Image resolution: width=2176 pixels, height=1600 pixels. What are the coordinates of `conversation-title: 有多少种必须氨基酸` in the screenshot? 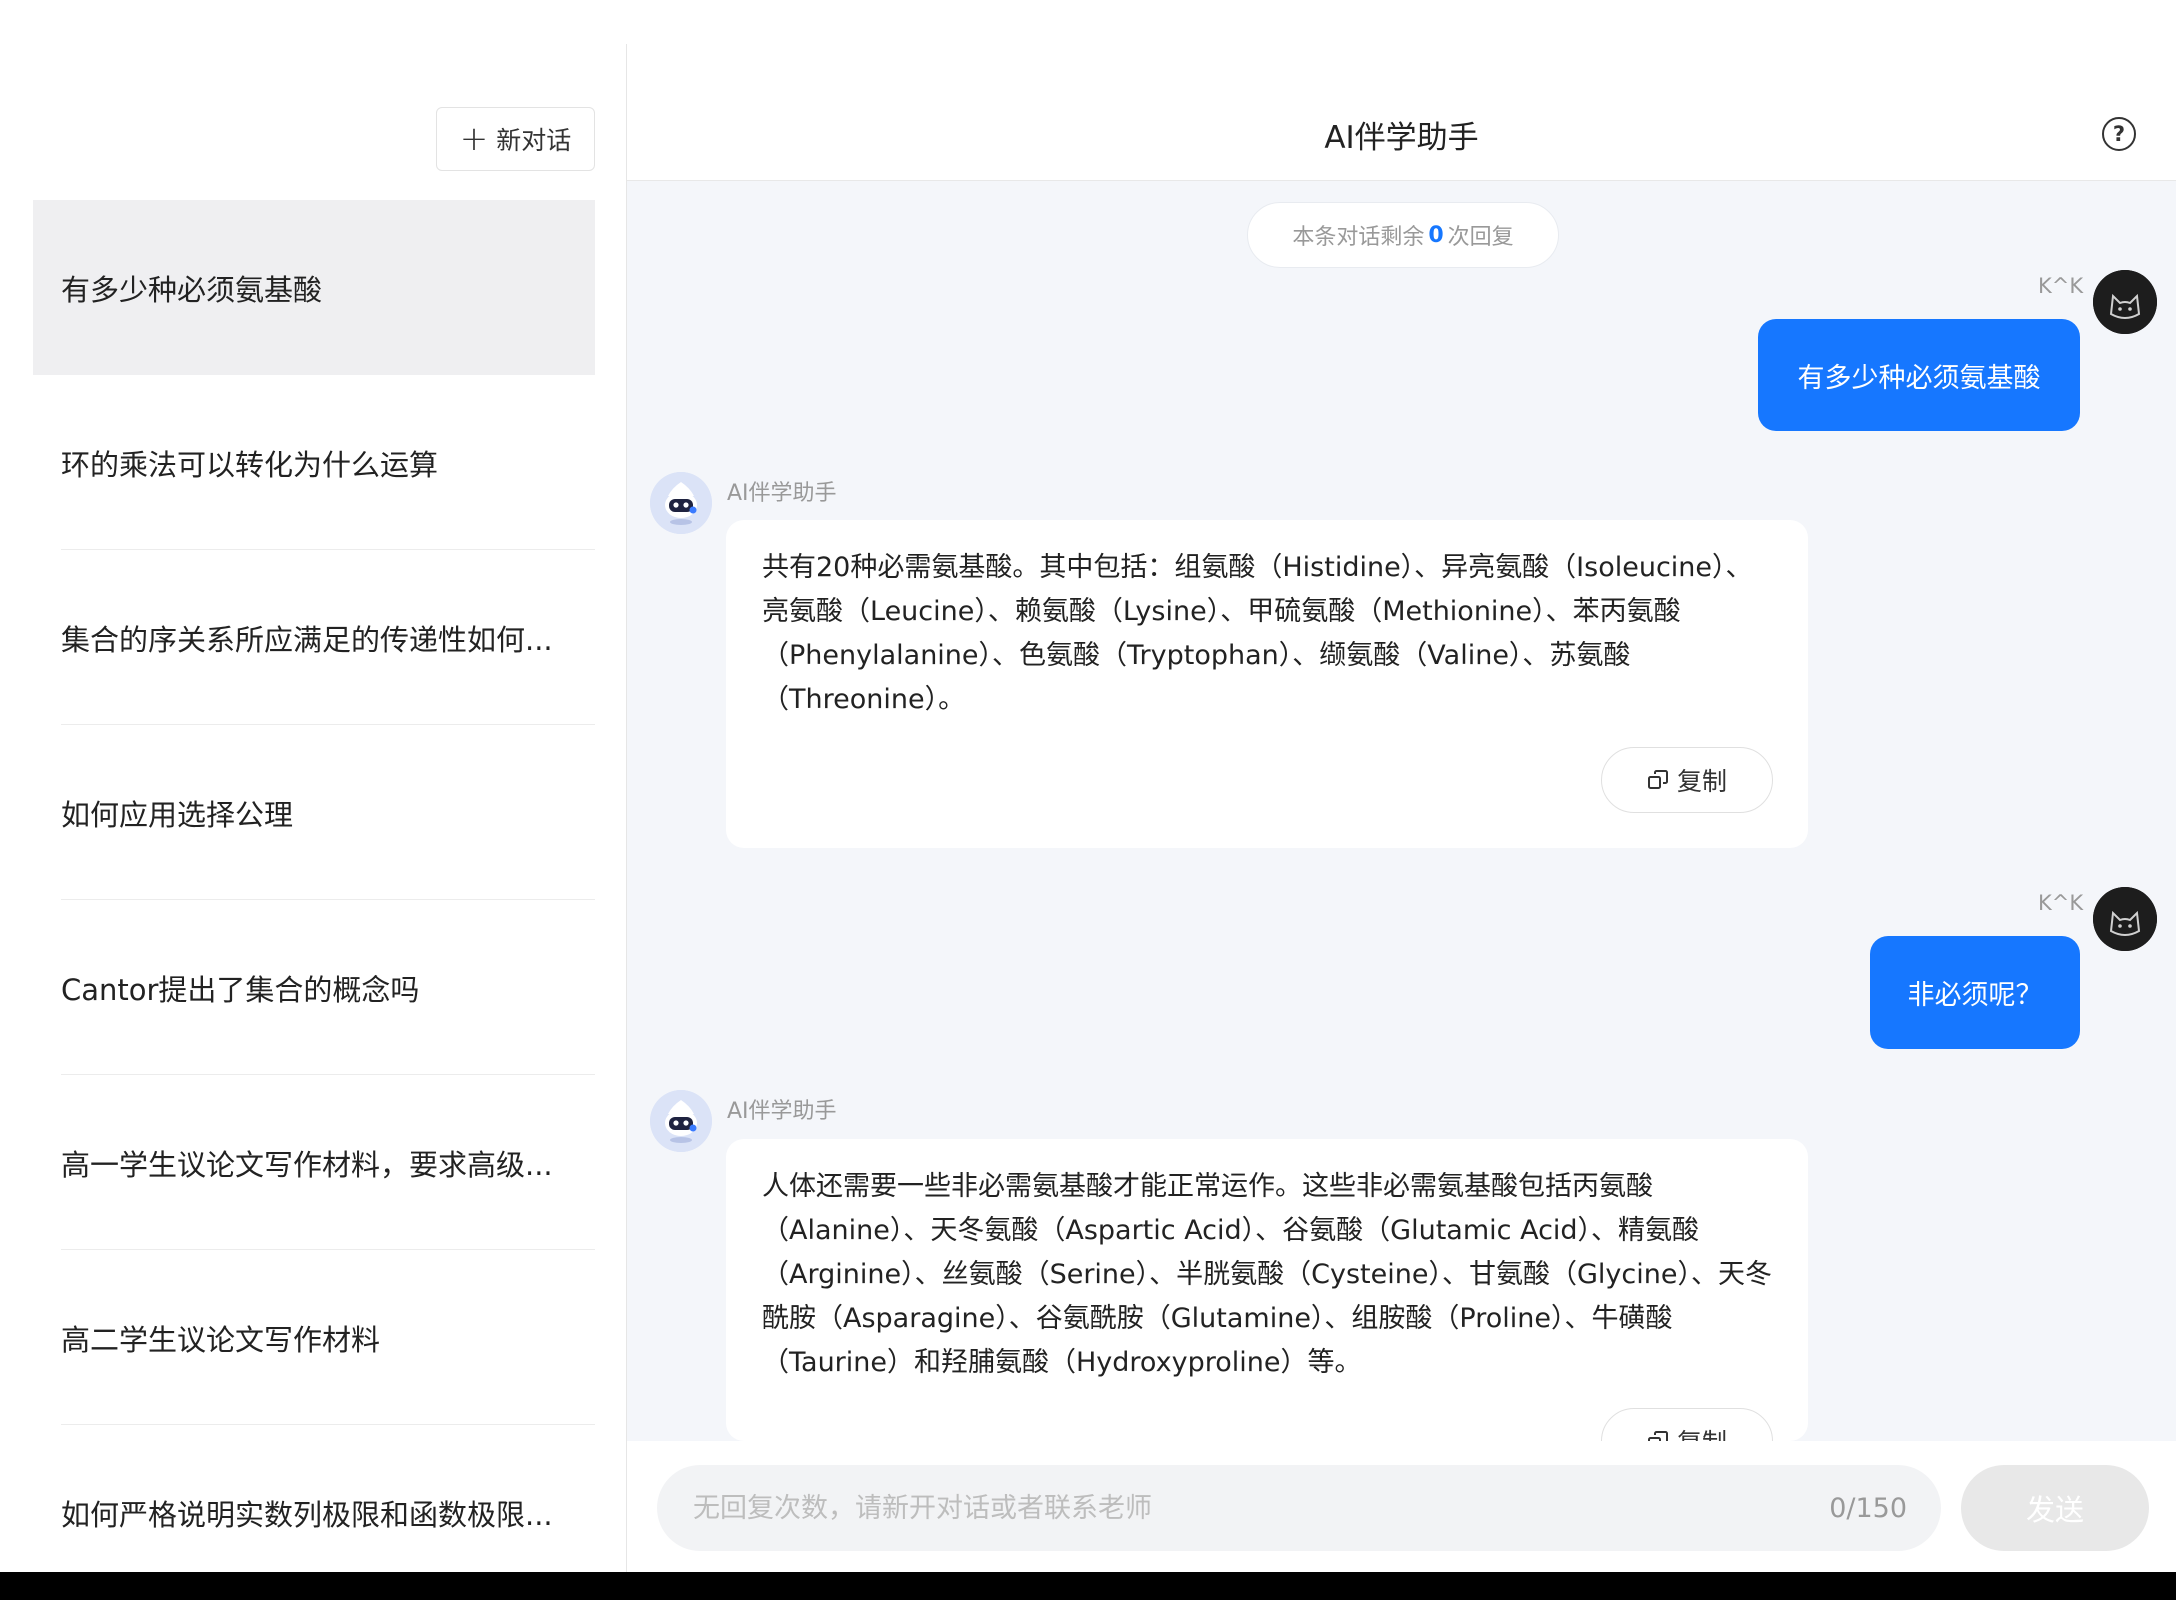 It's located at (192, 289).